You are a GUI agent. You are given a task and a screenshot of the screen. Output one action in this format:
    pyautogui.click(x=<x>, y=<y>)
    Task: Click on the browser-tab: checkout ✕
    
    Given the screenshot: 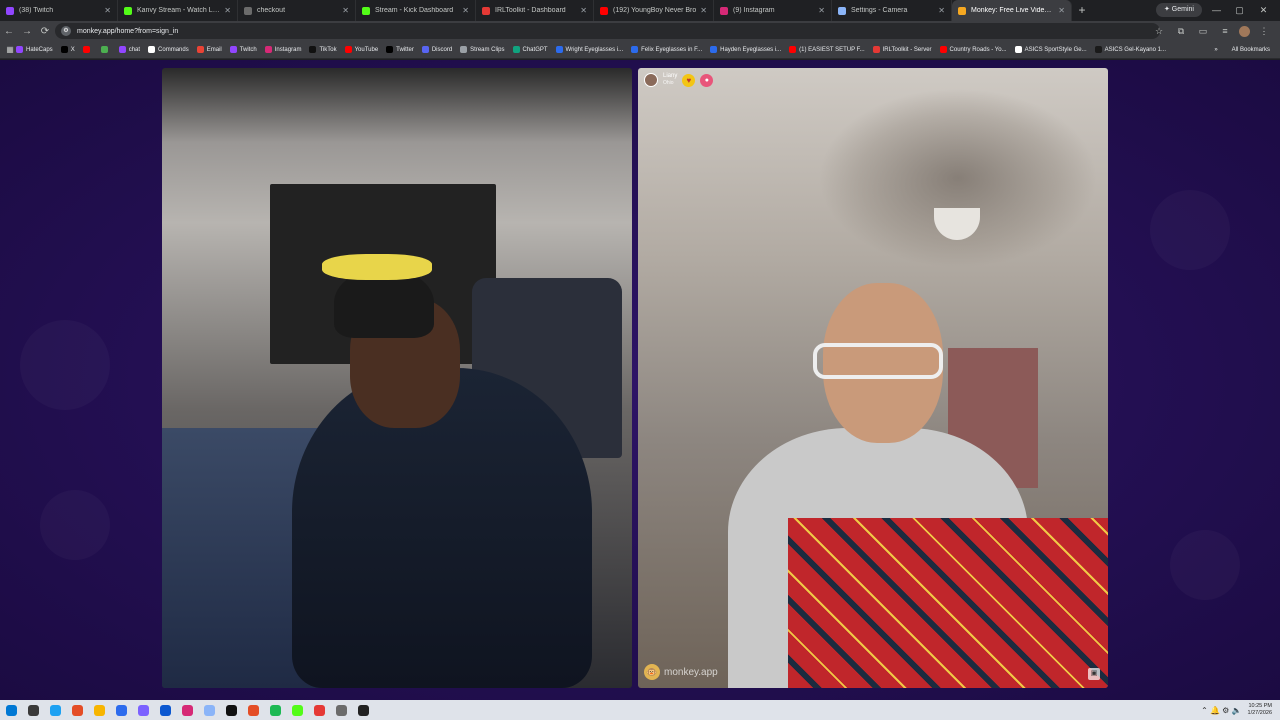 What is the action you would take?
    pyautogui.click(x=297, y=10)
    